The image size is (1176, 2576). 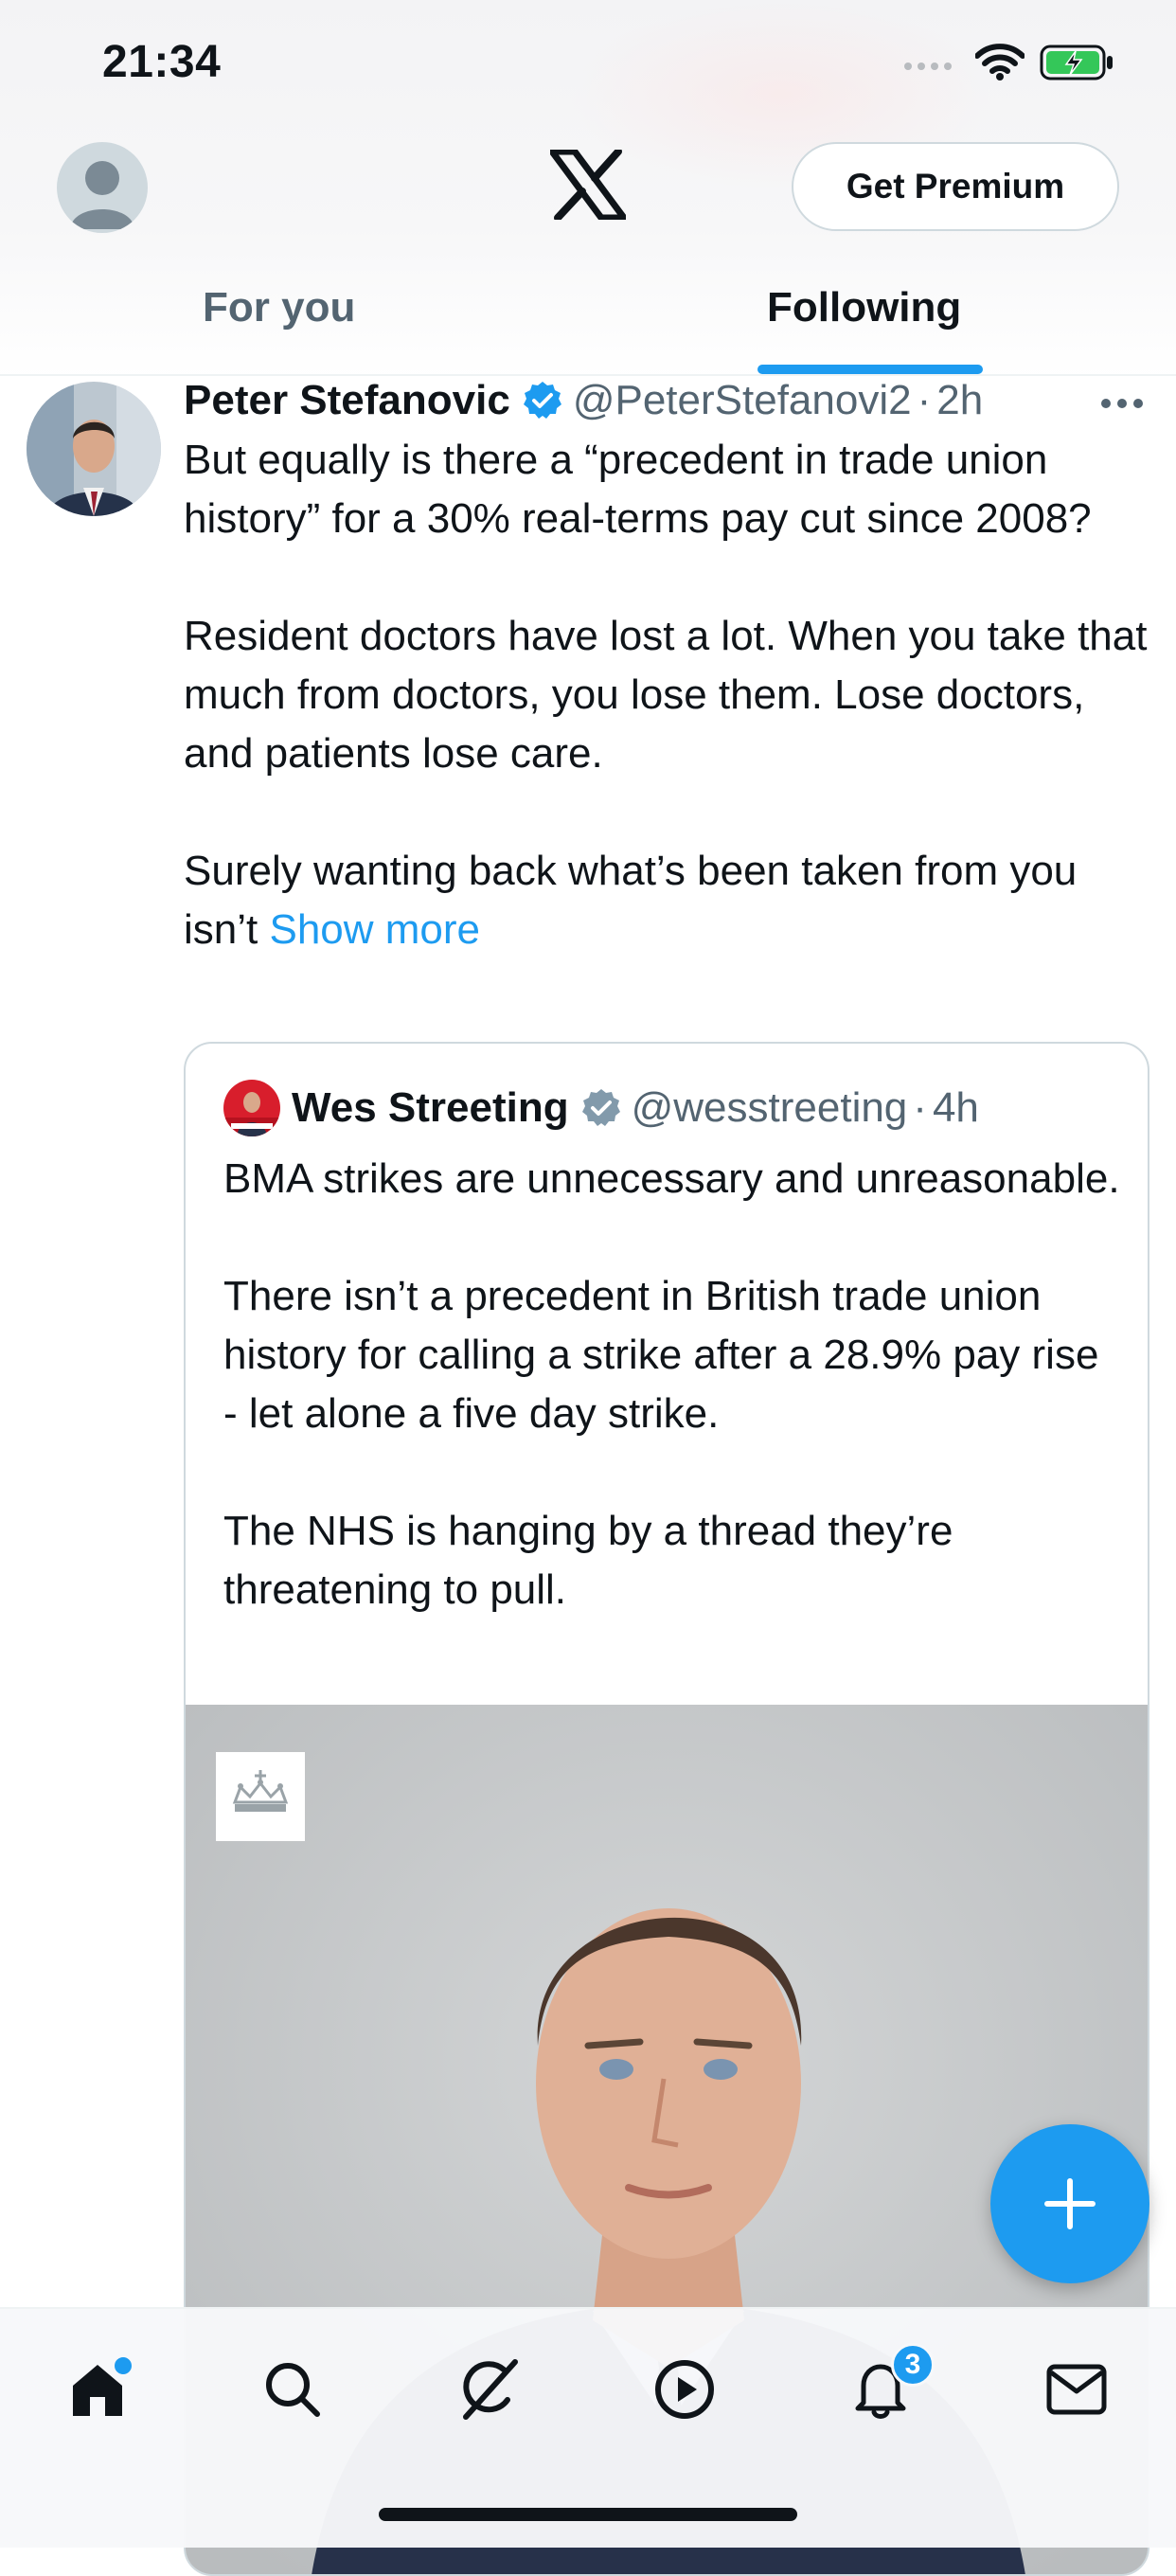 What do you see at coordinates (374, 929) in the screenshot?
I see `show-more-link: Show more` at bounding box center [374, 929].